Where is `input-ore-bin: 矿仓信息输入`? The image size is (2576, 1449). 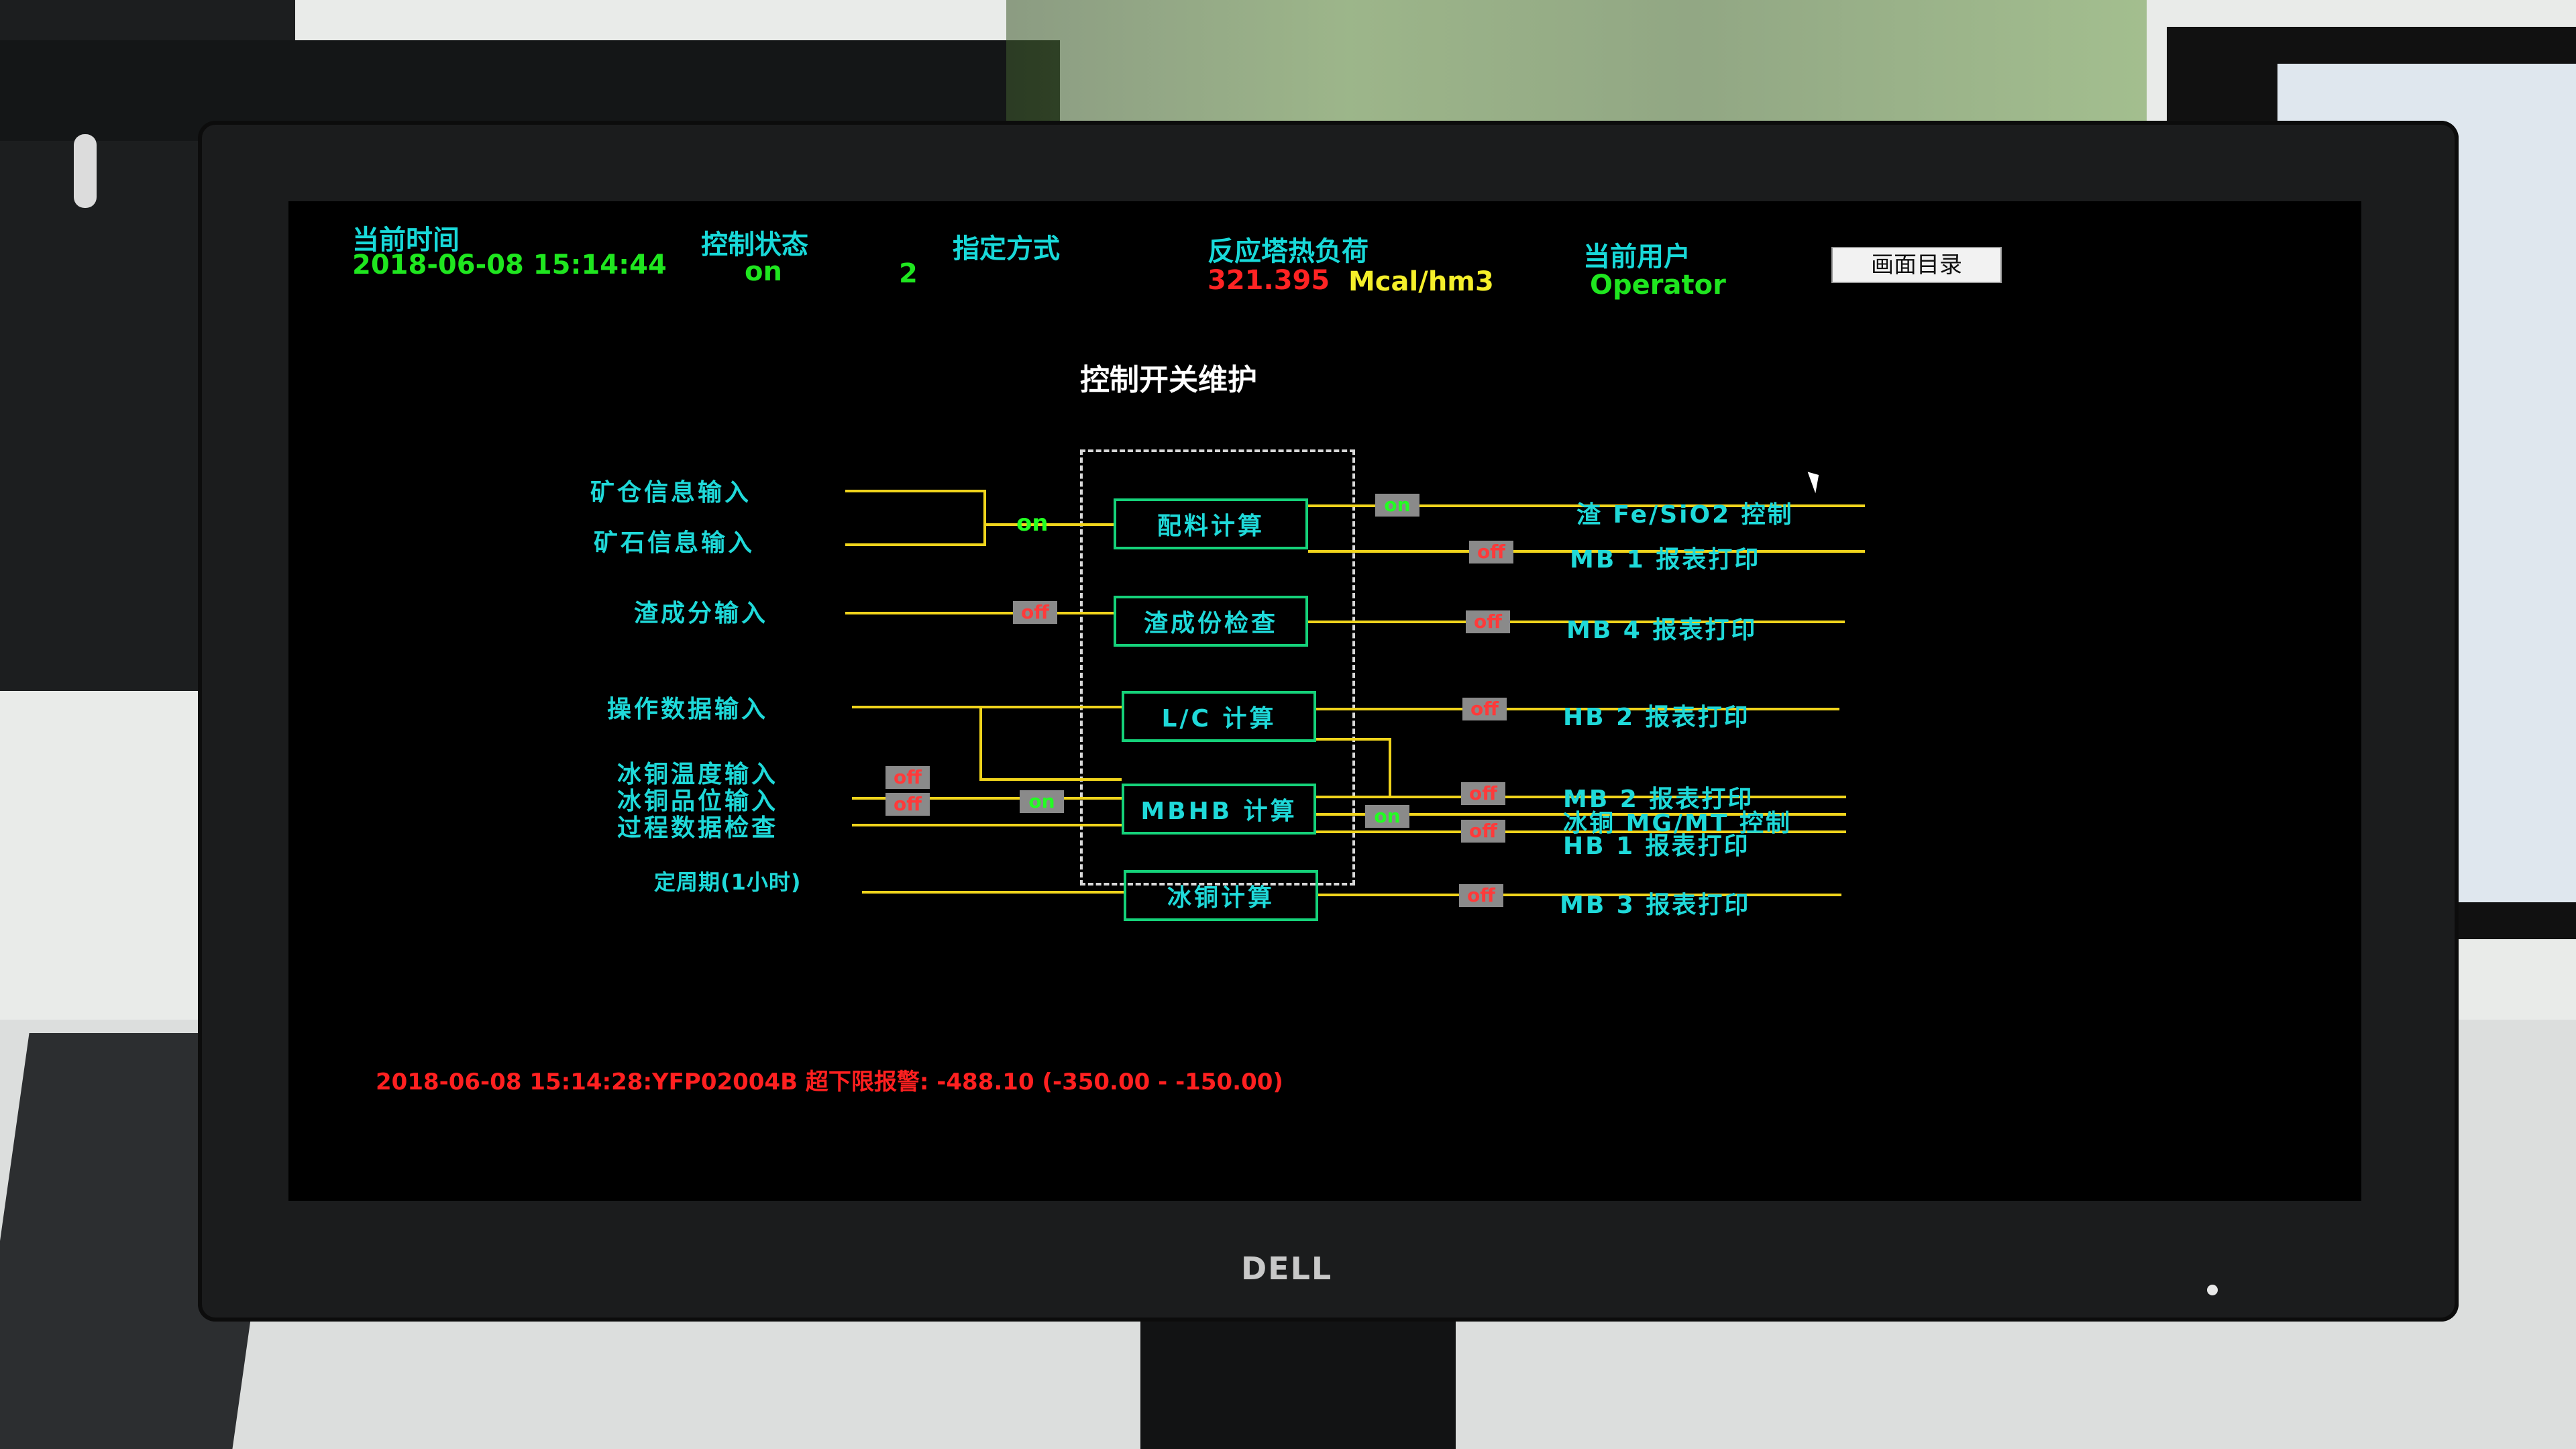
input-ore-bin: 矿仓信息输入 is located at coordinates (671, 492).